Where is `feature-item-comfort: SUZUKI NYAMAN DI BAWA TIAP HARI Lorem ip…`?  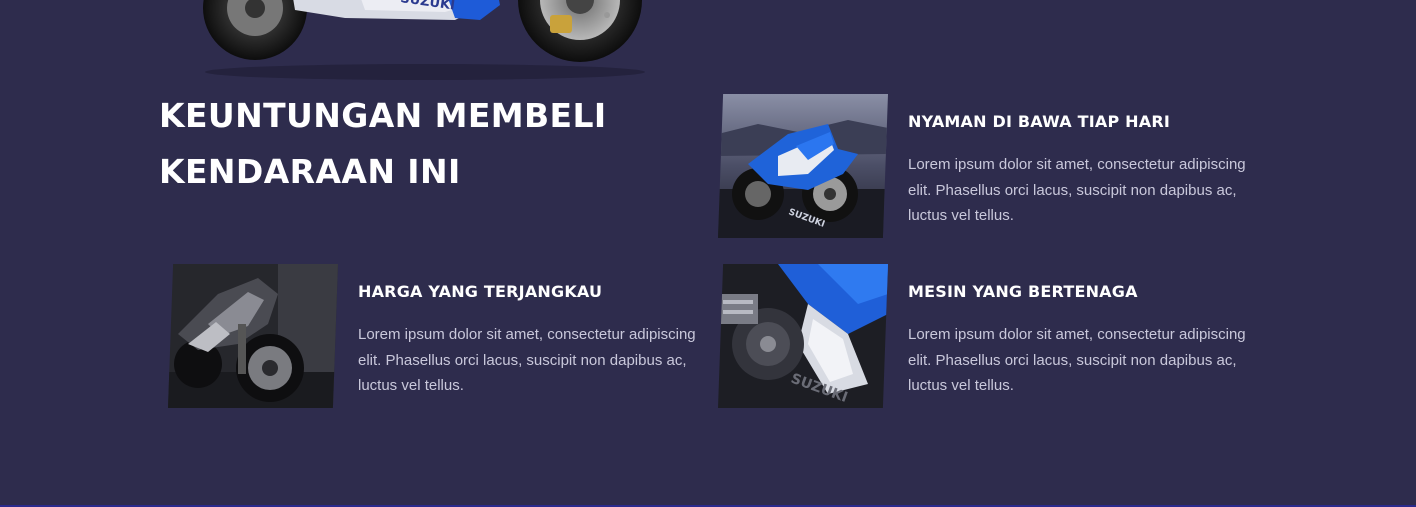 feature-item-comfort: SUZUKI NYAMAN DI BAWA TIAP HARI Lorem ip… is located at coordinates (998, 167).